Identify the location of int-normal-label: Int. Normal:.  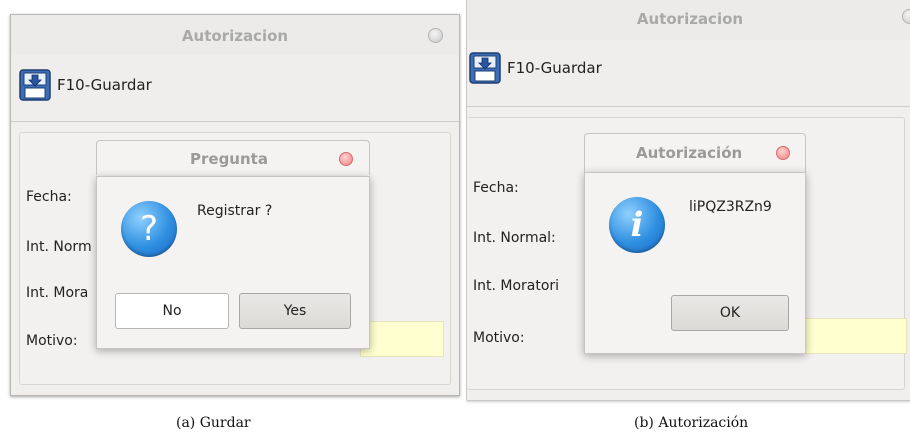
(514, 238).